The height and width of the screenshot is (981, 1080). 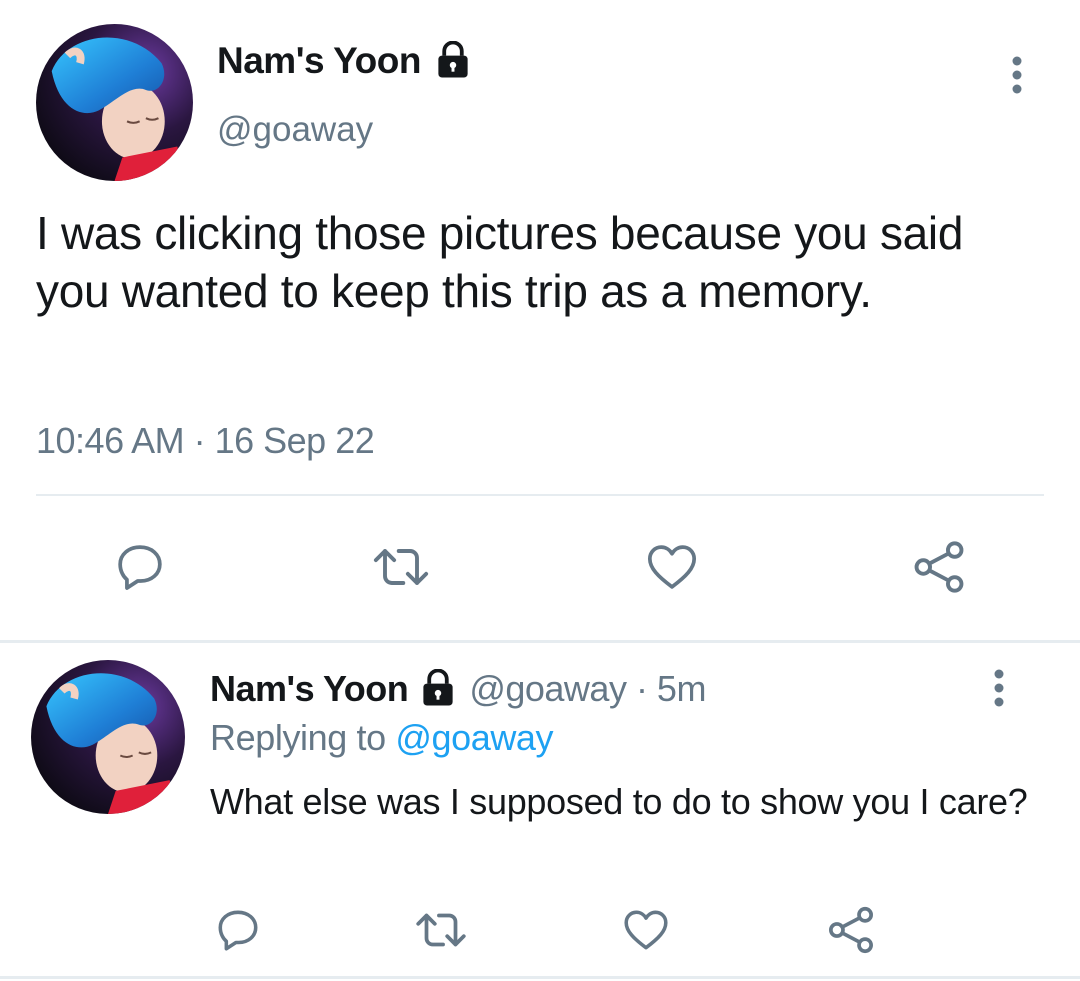 I want to click on replying-to: Replying to @goaway, so click(x=382, y=737).